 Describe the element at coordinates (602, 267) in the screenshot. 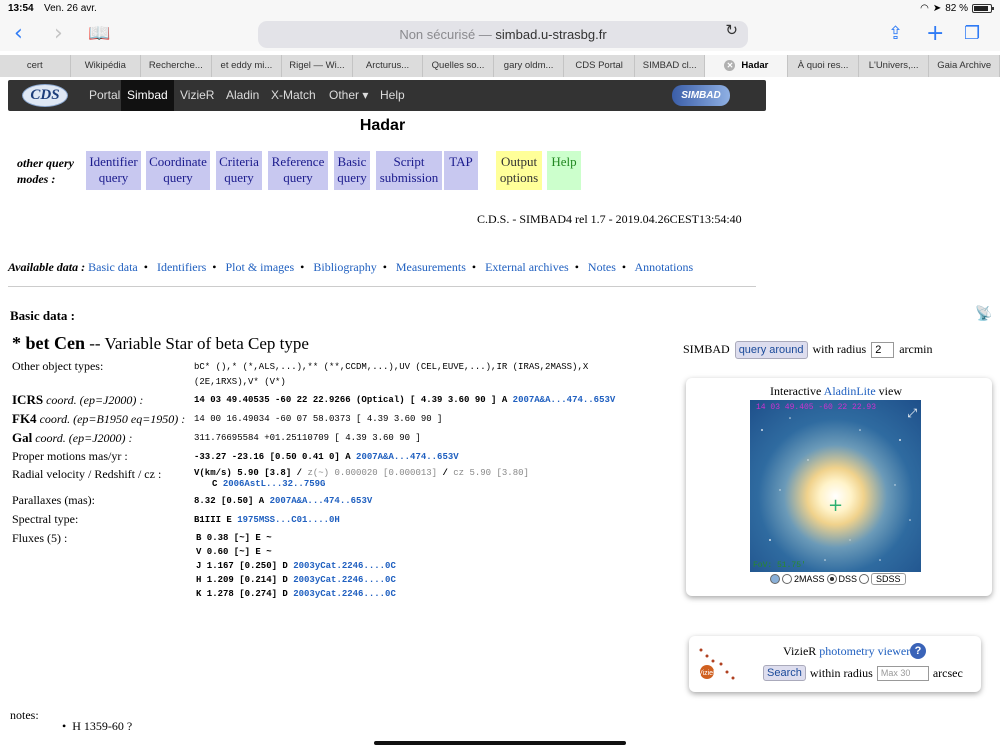

I see `link-notes: Notes` at that location.